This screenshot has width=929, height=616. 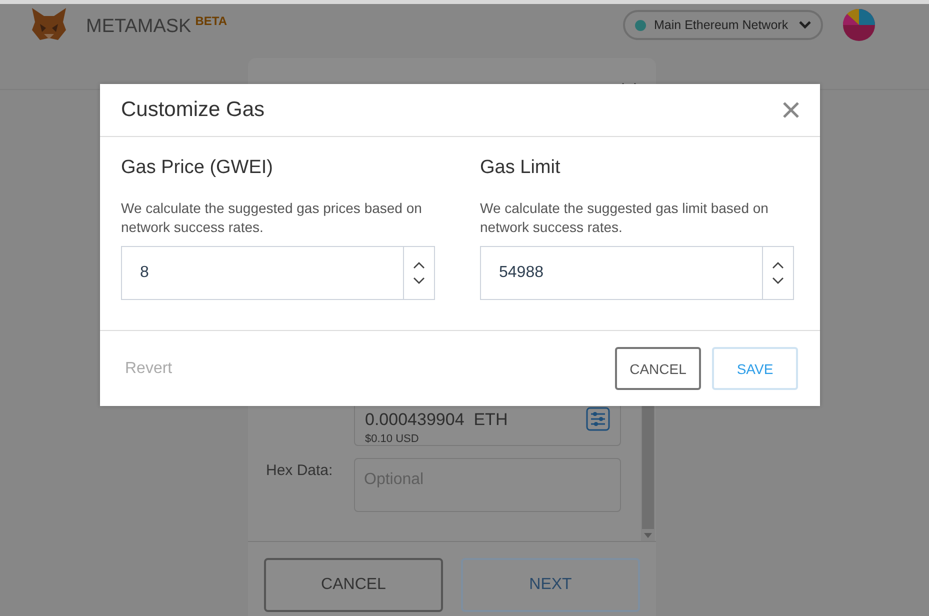 I want to click on fox-logo-icon, so click(x=49, y=24).